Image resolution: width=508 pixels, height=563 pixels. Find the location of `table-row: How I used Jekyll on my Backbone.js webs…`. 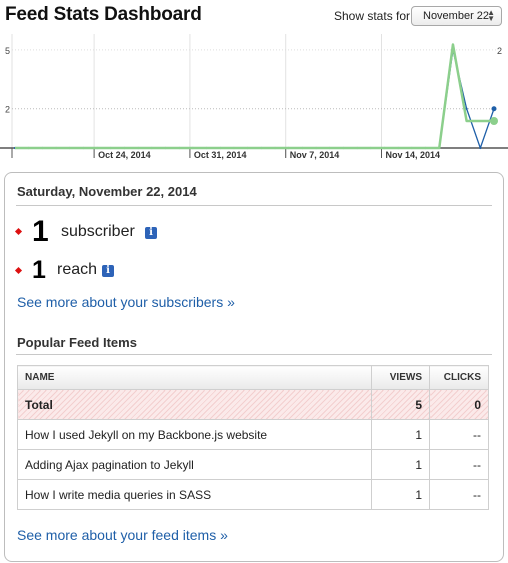

table-row: How I used Jekyll on my Backbone.js webs… is located at coordinates (252, 434).